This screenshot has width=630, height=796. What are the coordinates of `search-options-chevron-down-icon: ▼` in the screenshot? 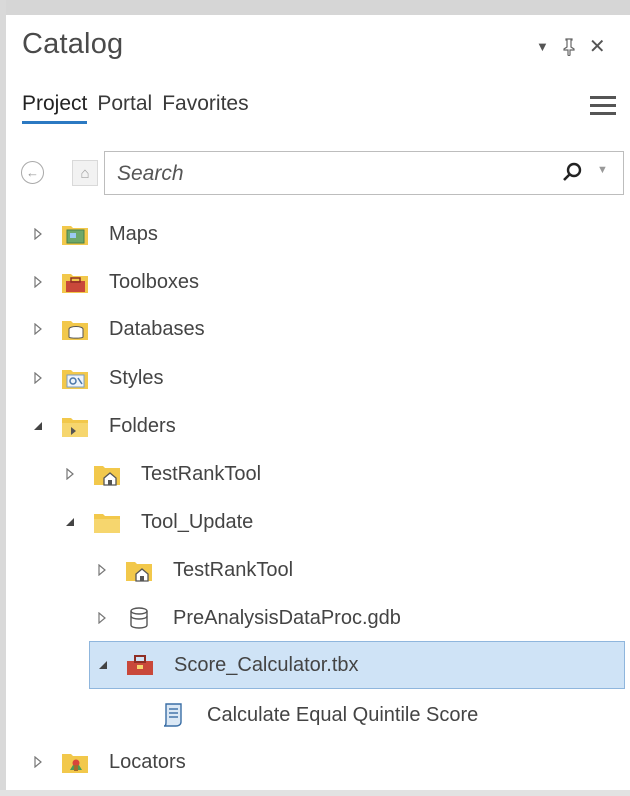 It's located at (602, 170).